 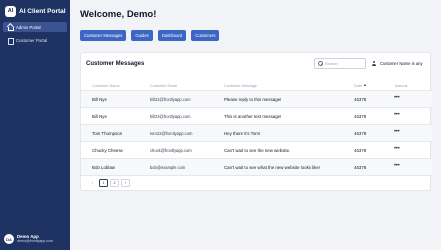 I want to click on next-page-button: ›, so click(x=125, y=183).